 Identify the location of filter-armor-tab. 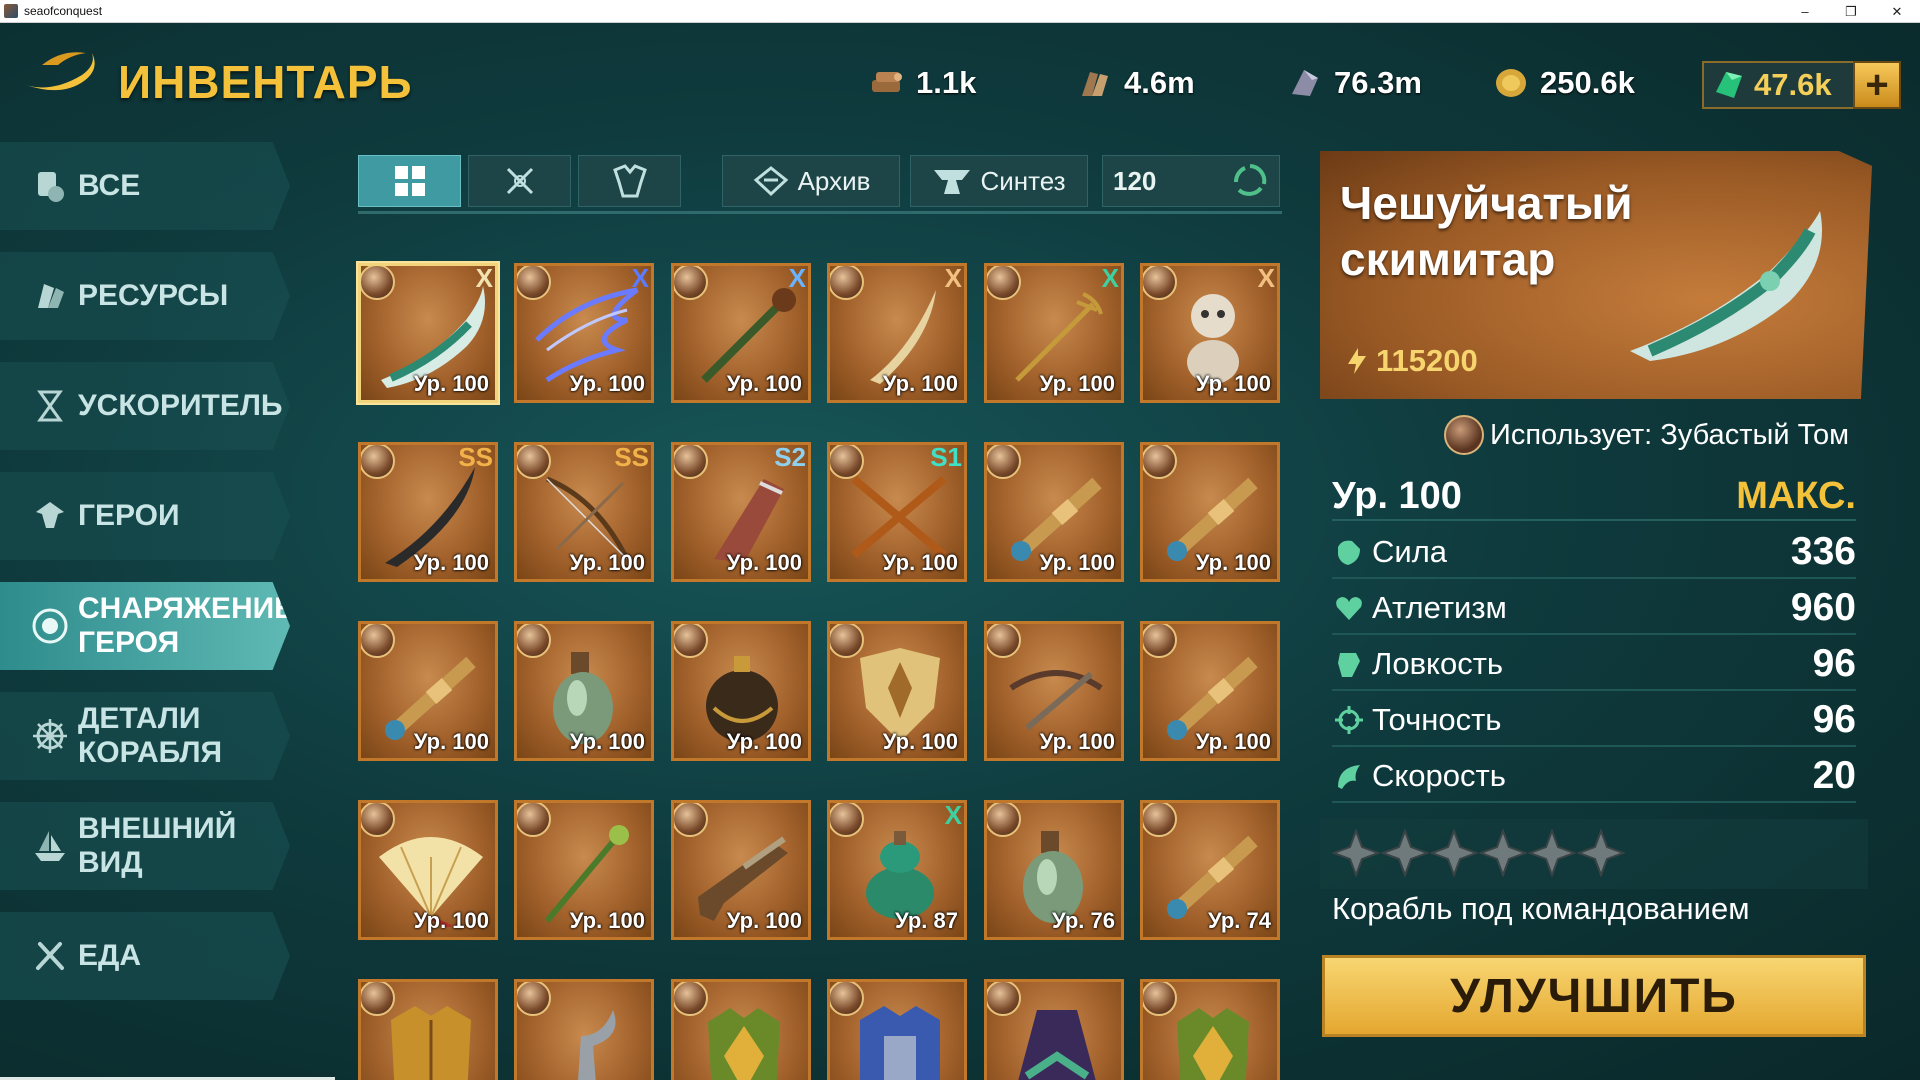
(629, 181).